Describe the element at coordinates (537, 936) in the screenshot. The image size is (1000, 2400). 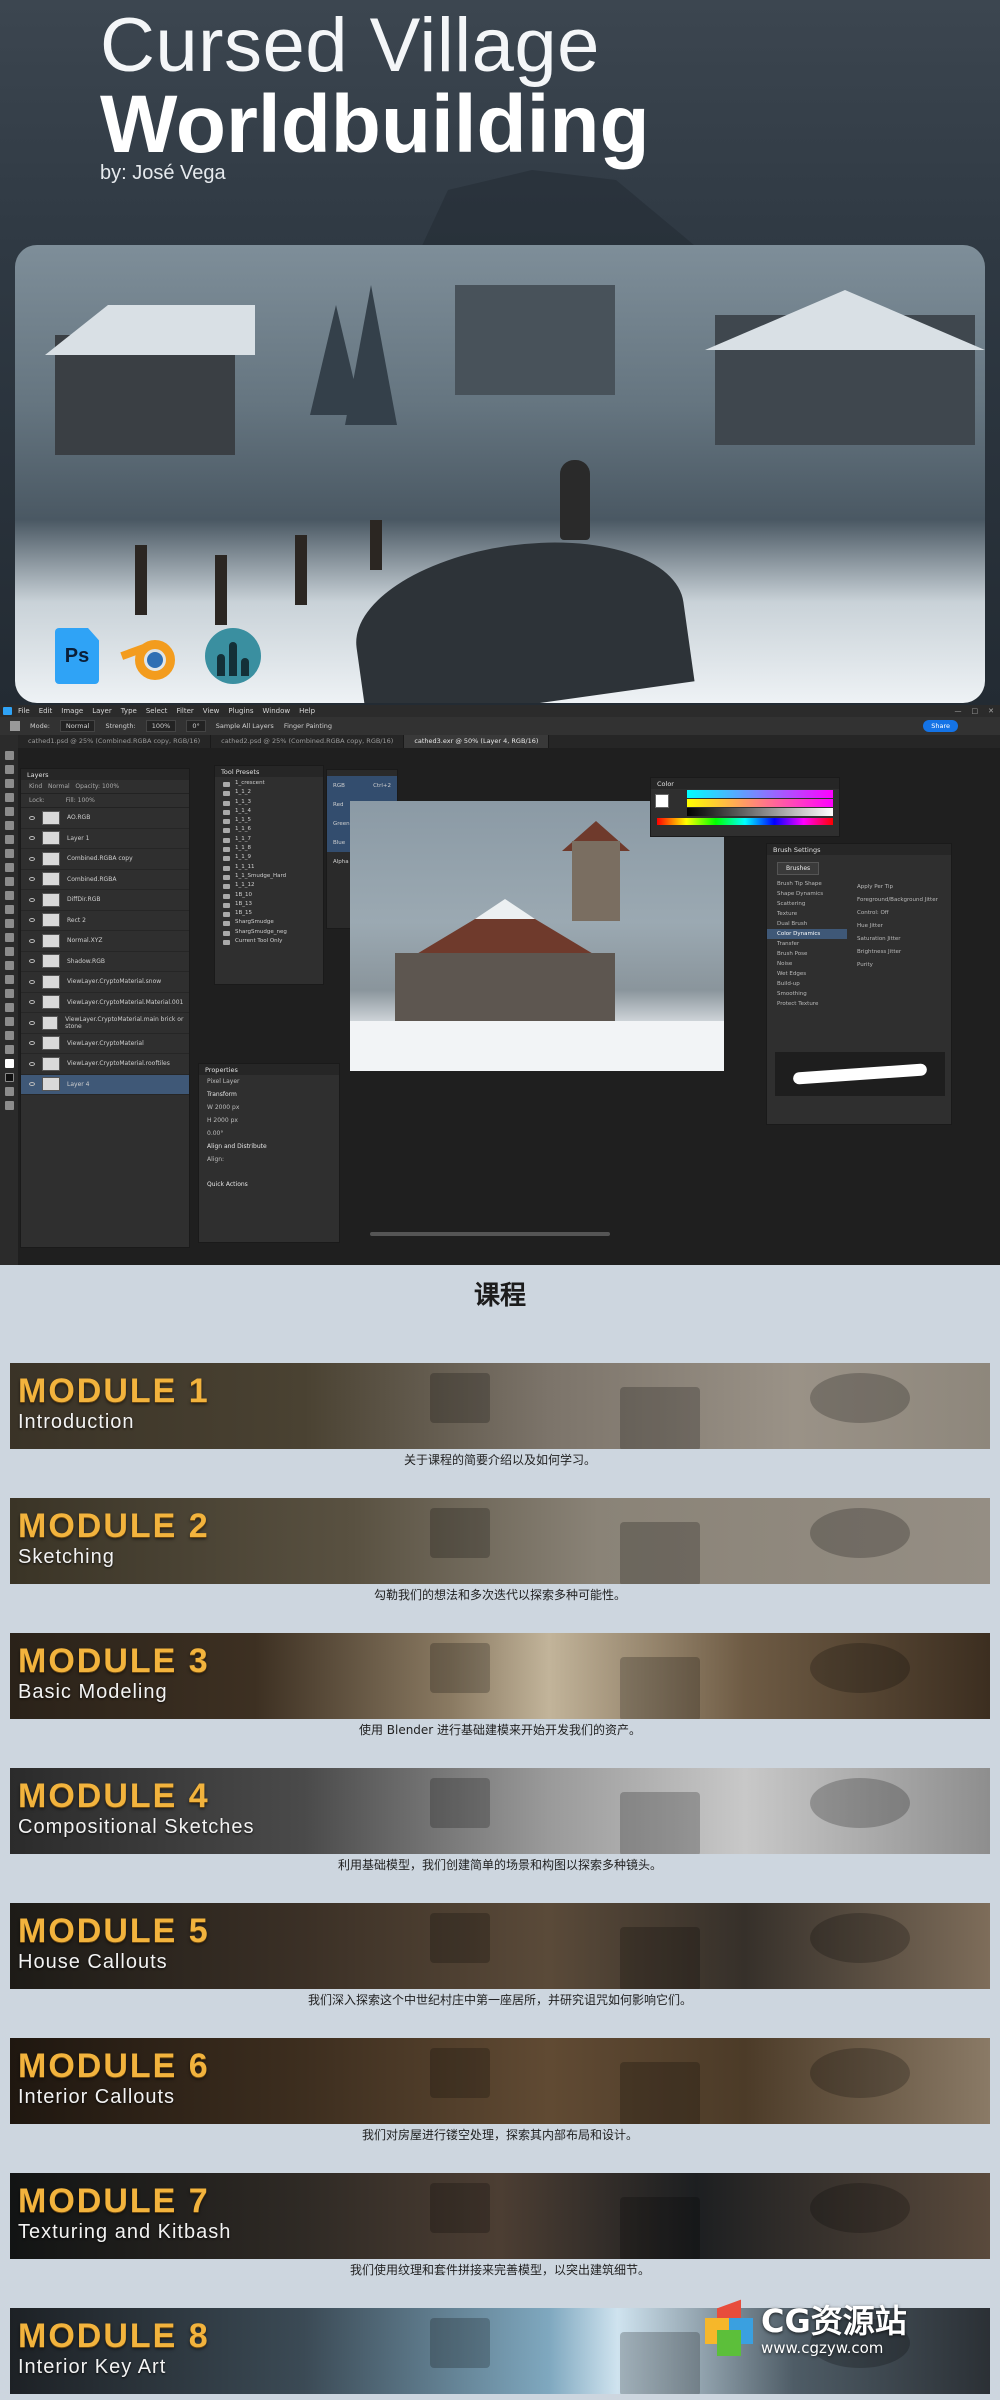
I see `document-canvas` at that location.